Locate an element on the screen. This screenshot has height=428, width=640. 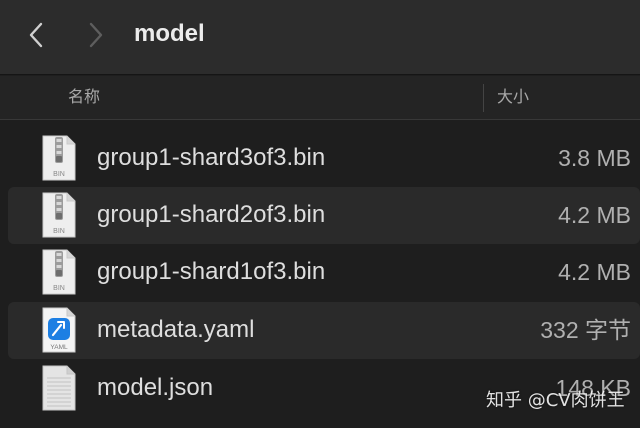
column-divider is located at coordinates (483, 98).